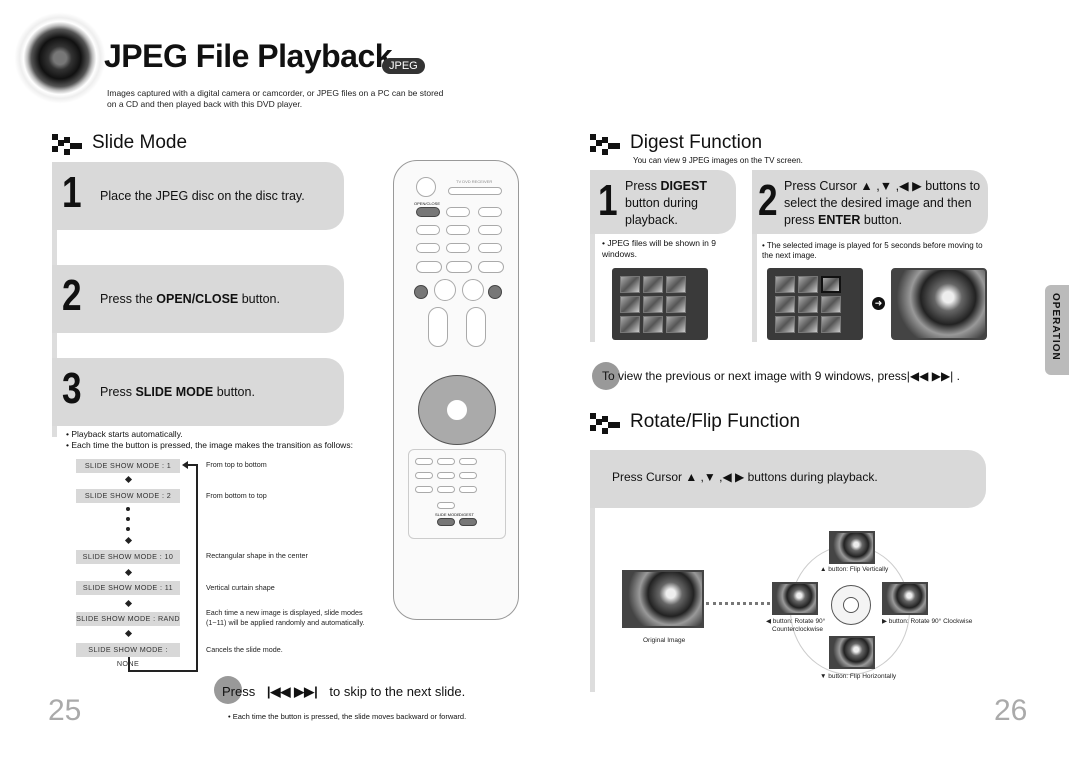 The width and height of the screenshot is (1080, 763). Describe the element at coordinates (446, 522) in the screenshot. I see `slide-mode-button` at that location.